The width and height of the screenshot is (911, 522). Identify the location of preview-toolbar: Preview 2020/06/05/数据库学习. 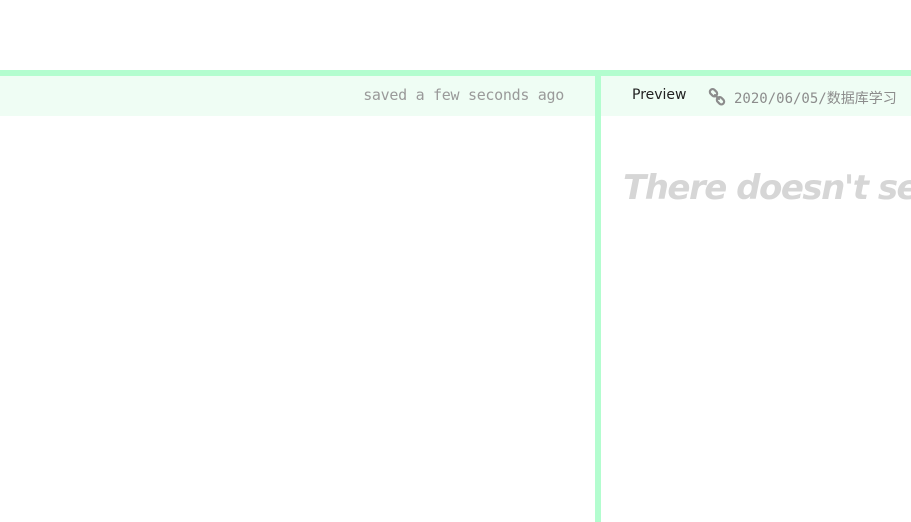
(756, 96).